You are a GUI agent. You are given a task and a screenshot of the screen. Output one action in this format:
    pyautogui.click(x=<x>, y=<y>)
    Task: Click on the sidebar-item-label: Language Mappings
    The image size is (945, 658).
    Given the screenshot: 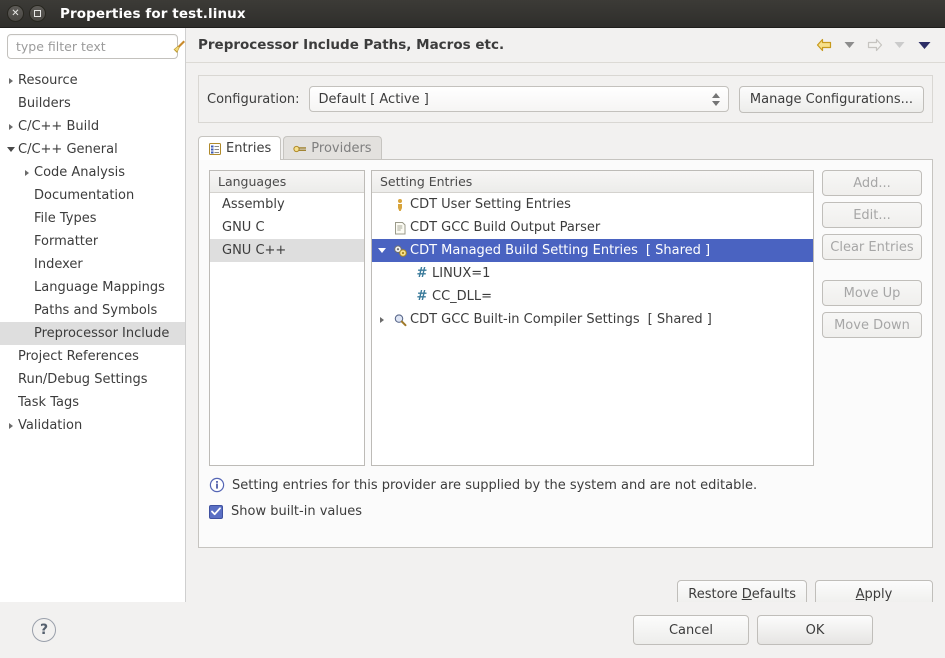 What is the action you would take?
    pyautogui.click(x=99, y=287)
    